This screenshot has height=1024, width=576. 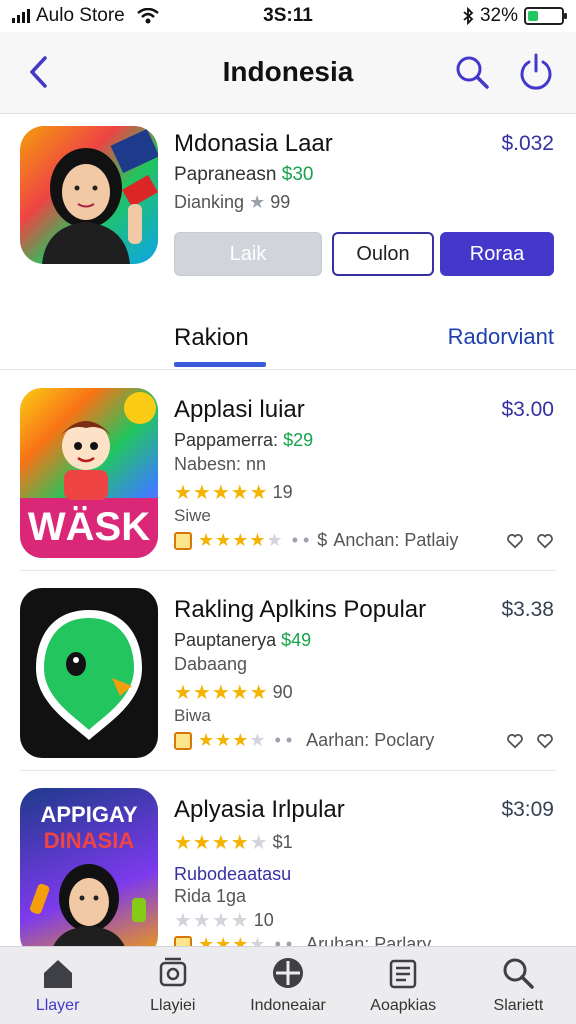 I want to click on tab-bar-label: Llayiei, so click(x=173, y=1005).